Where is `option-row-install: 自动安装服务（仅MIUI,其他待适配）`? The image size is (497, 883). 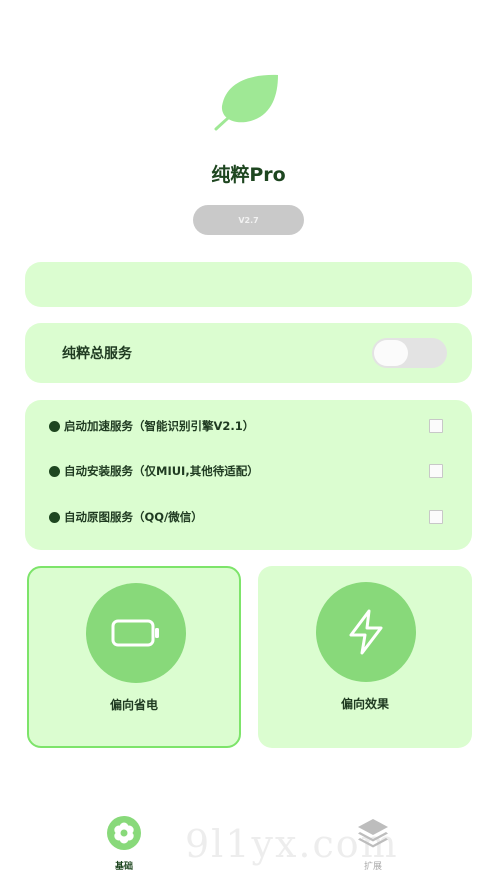 option-row-install: 自动安装服务（仅MIUI,其他待适配） is located at coordinates (249, 471).